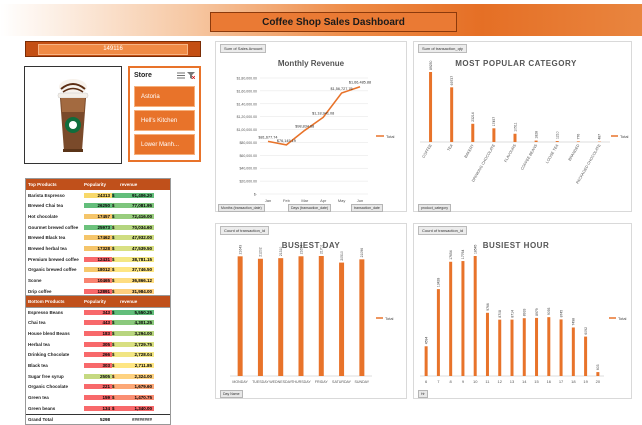 The image size is (642, 425). What do you see at coordinates (573, 381) in the screenshot?
I see `x-tick-label: 18` at bounding box center [573, 381].